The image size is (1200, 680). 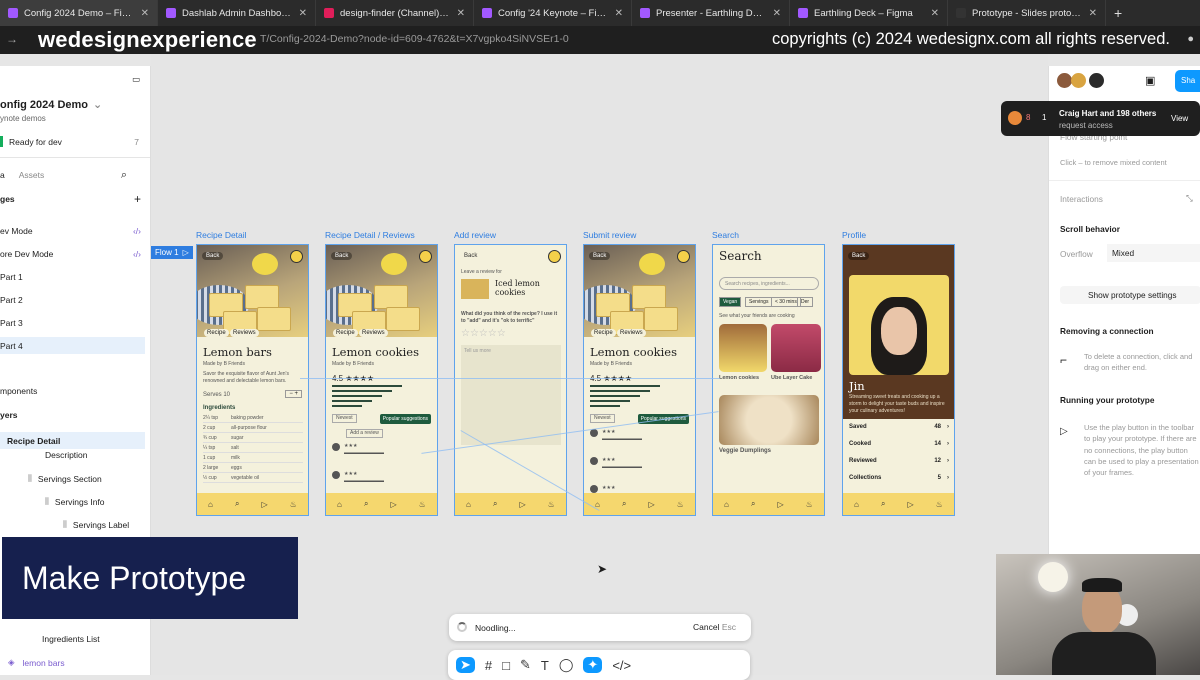 I want to click on browser-tab: design-finder (Channel) - UI ✕, so click(x=395, y=13).